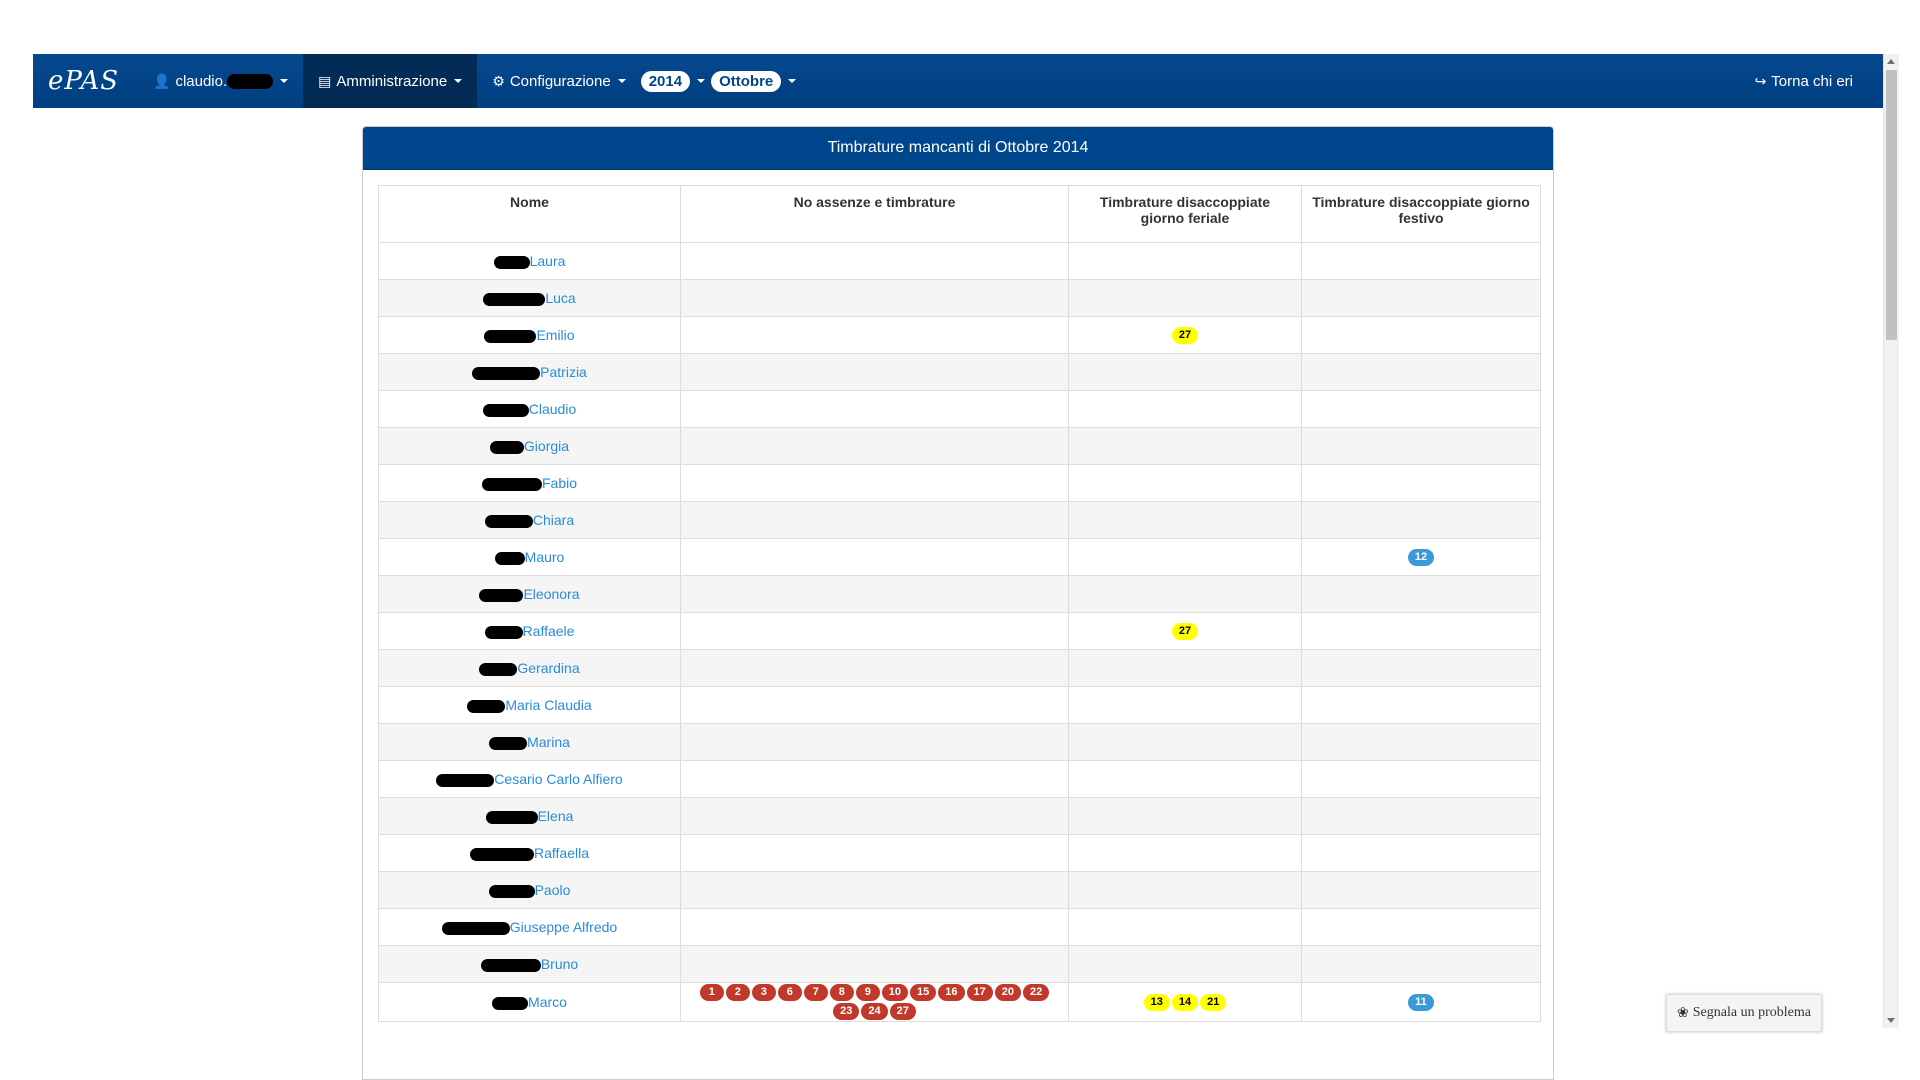 The width and height of the screenshot is (1920, 1080). I want to click on scroll-down-icon, so click(1891, 1020).